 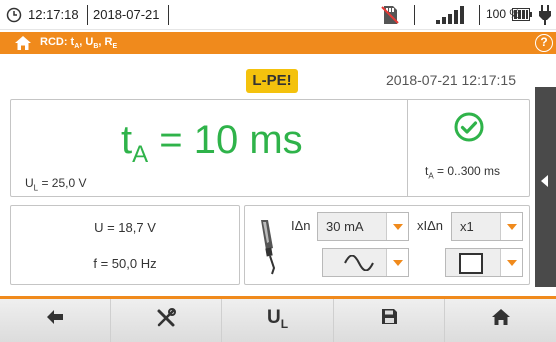 I want to click on settings-panel: IΔn 30 mA xIΔn x1, so click(x=387, y=245).